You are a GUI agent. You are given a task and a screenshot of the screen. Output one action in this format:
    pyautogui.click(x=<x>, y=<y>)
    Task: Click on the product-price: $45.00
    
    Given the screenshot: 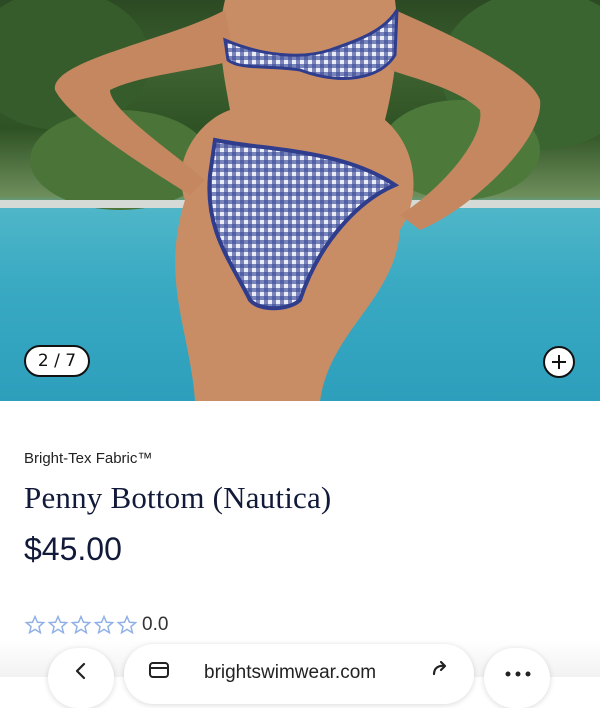 What is the action you would take?
    pyautogui.click(x=73, y=549)
    